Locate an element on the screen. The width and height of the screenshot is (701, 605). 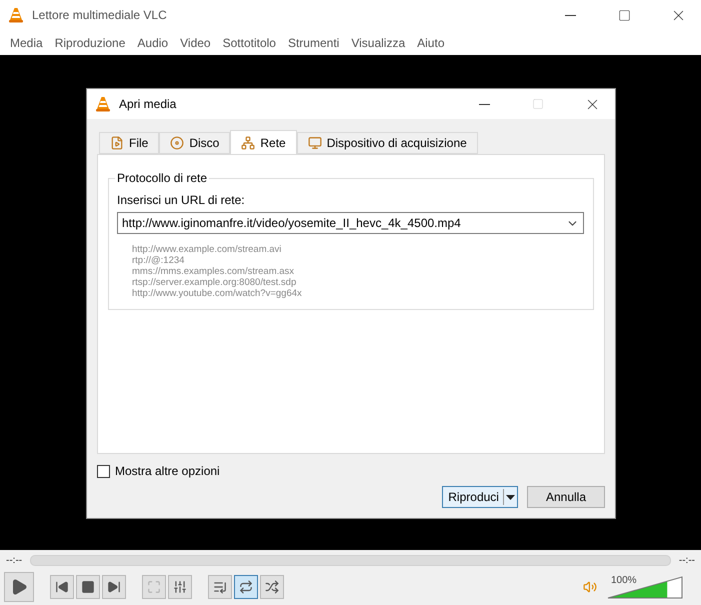
playlist-icon is located at coordinates (220, 587).